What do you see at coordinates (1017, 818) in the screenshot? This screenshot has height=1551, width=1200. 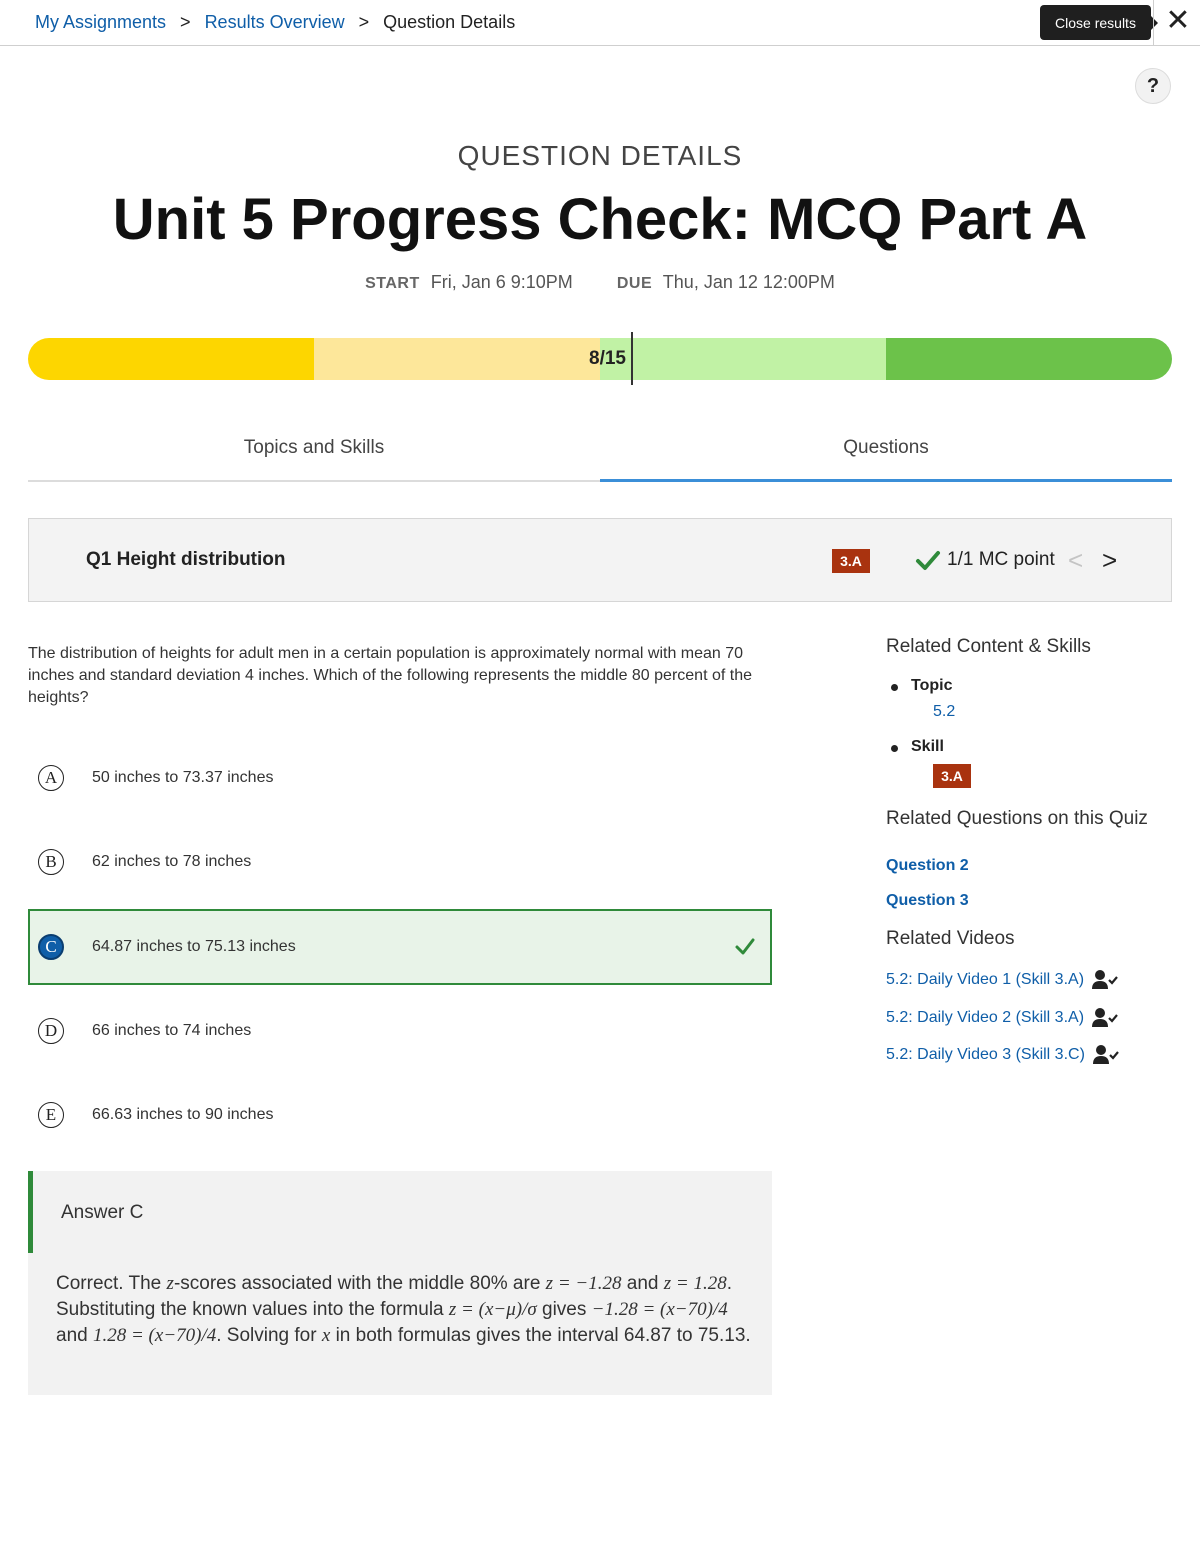 I see `related-questions-heading: Related Questions on this Quiz` at bounding box center [1017, 818].